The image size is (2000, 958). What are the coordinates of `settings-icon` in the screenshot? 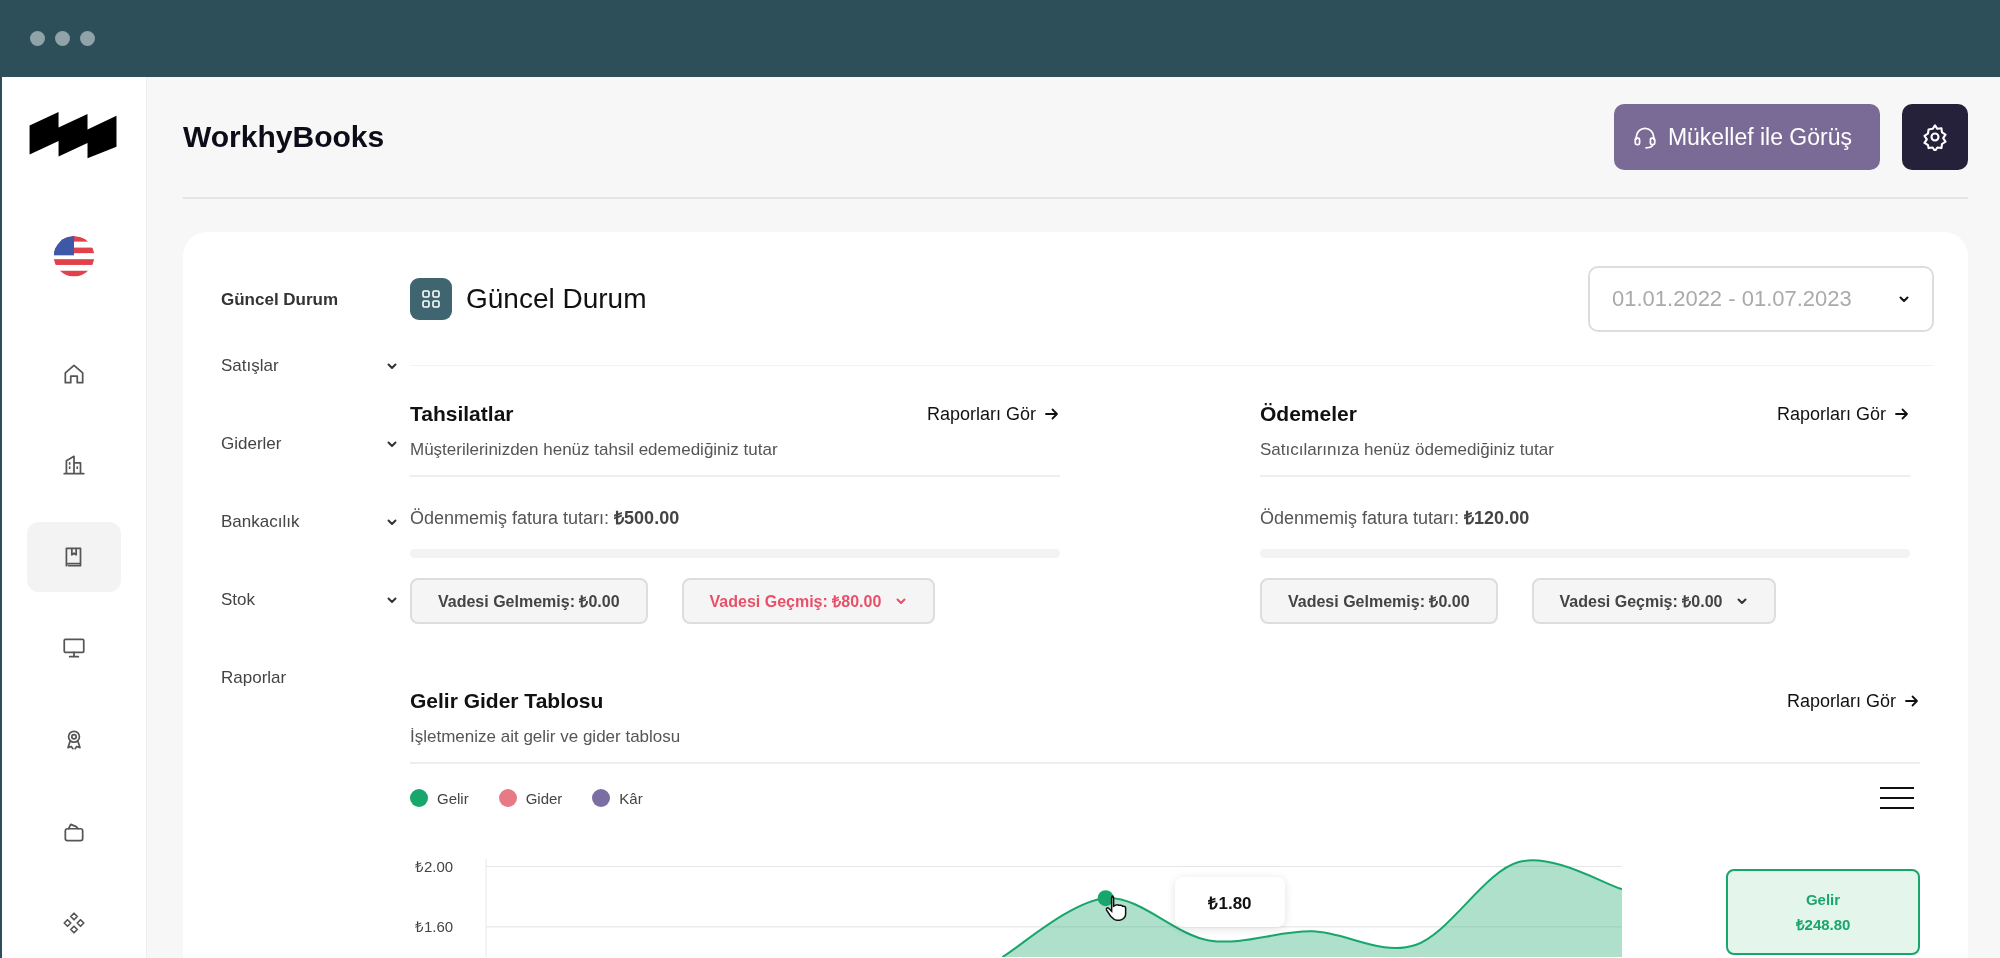 It's located at (1935, 137).